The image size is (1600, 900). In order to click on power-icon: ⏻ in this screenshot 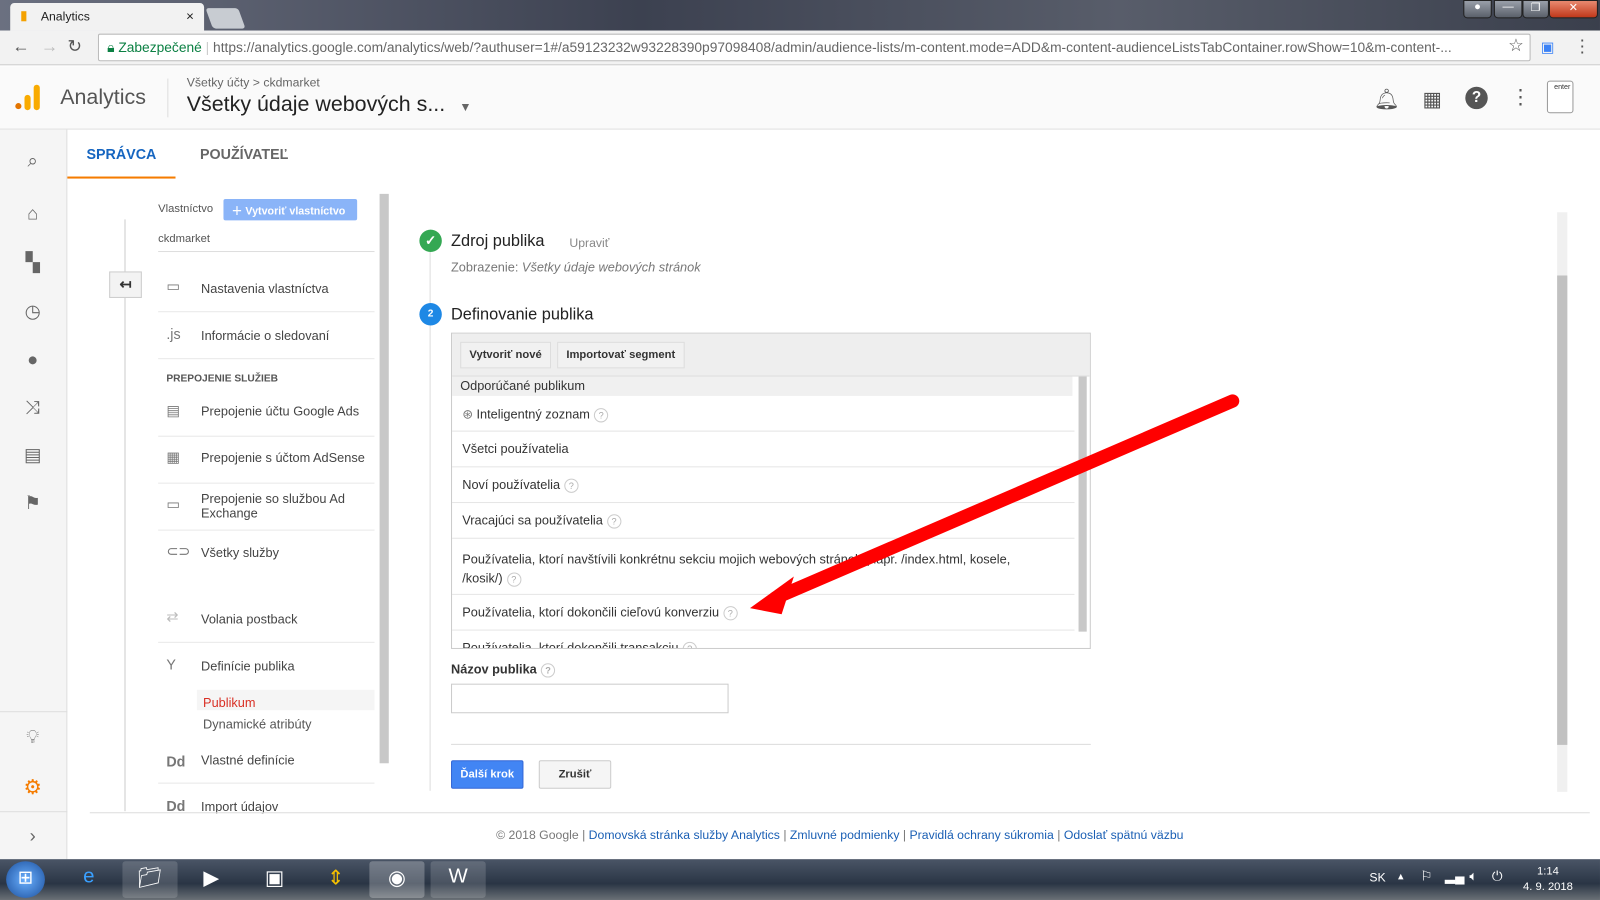, I will do `click(1497, 876)`.